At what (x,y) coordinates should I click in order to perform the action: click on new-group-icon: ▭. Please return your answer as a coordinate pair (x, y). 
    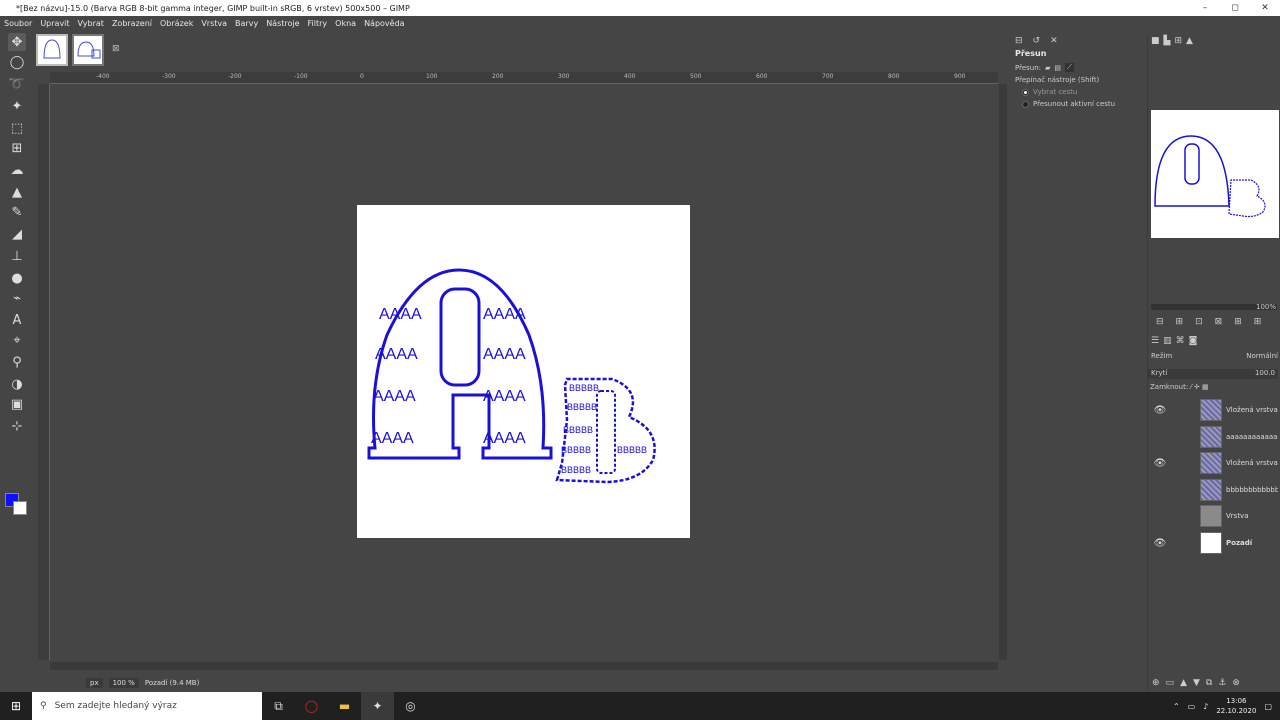
    Looking at the image, I should click on (1170, 683).